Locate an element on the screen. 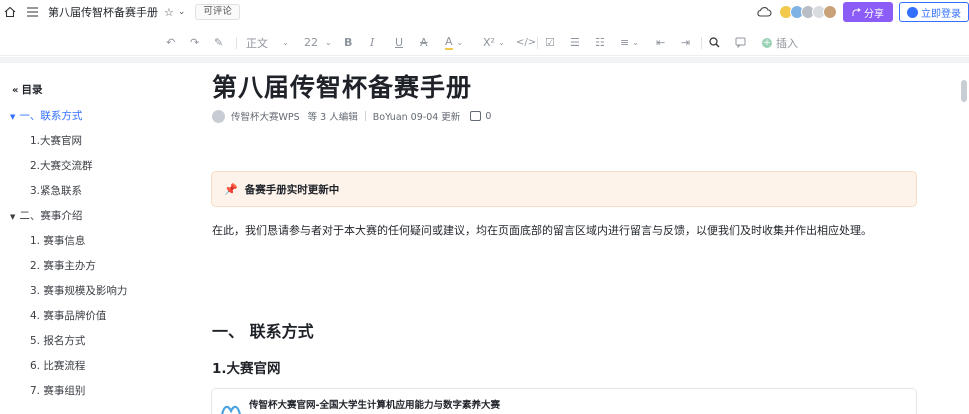 The width and height of the screenshot is (969, 414). font-size-select: 22 ⌄ is located at coordinates (318, 43).